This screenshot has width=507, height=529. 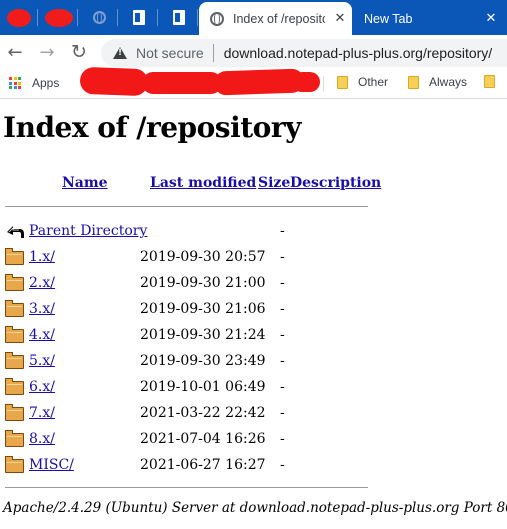 I want to click on table-row: 8.x/2021-07-04 16:26-, so click(x=200, y=439).